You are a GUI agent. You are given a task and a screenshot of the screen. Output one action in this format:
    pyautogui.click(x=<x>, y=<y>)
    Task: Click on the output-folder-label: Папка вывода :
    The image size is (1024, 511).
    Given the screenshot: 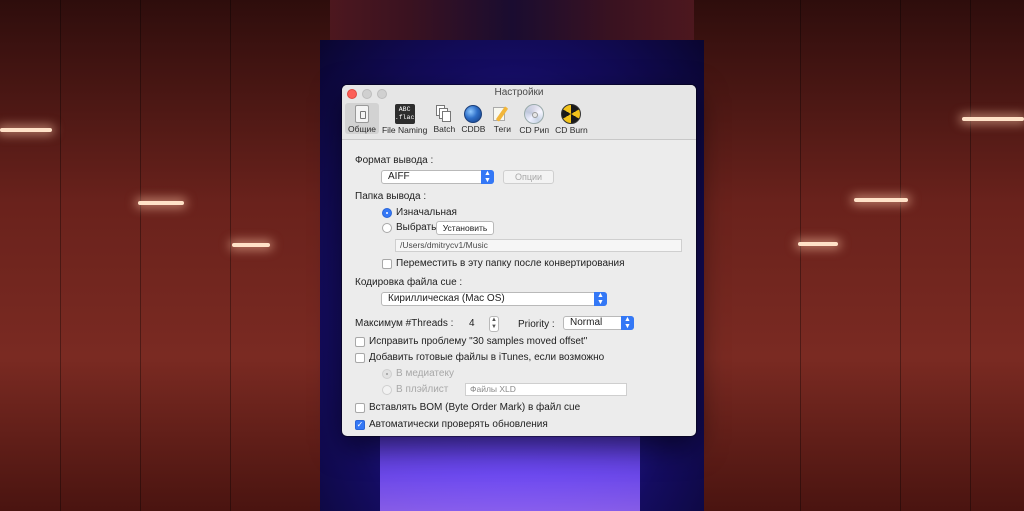 What is the action you would take?
    pyautogui.click(x=391, y=196)
    